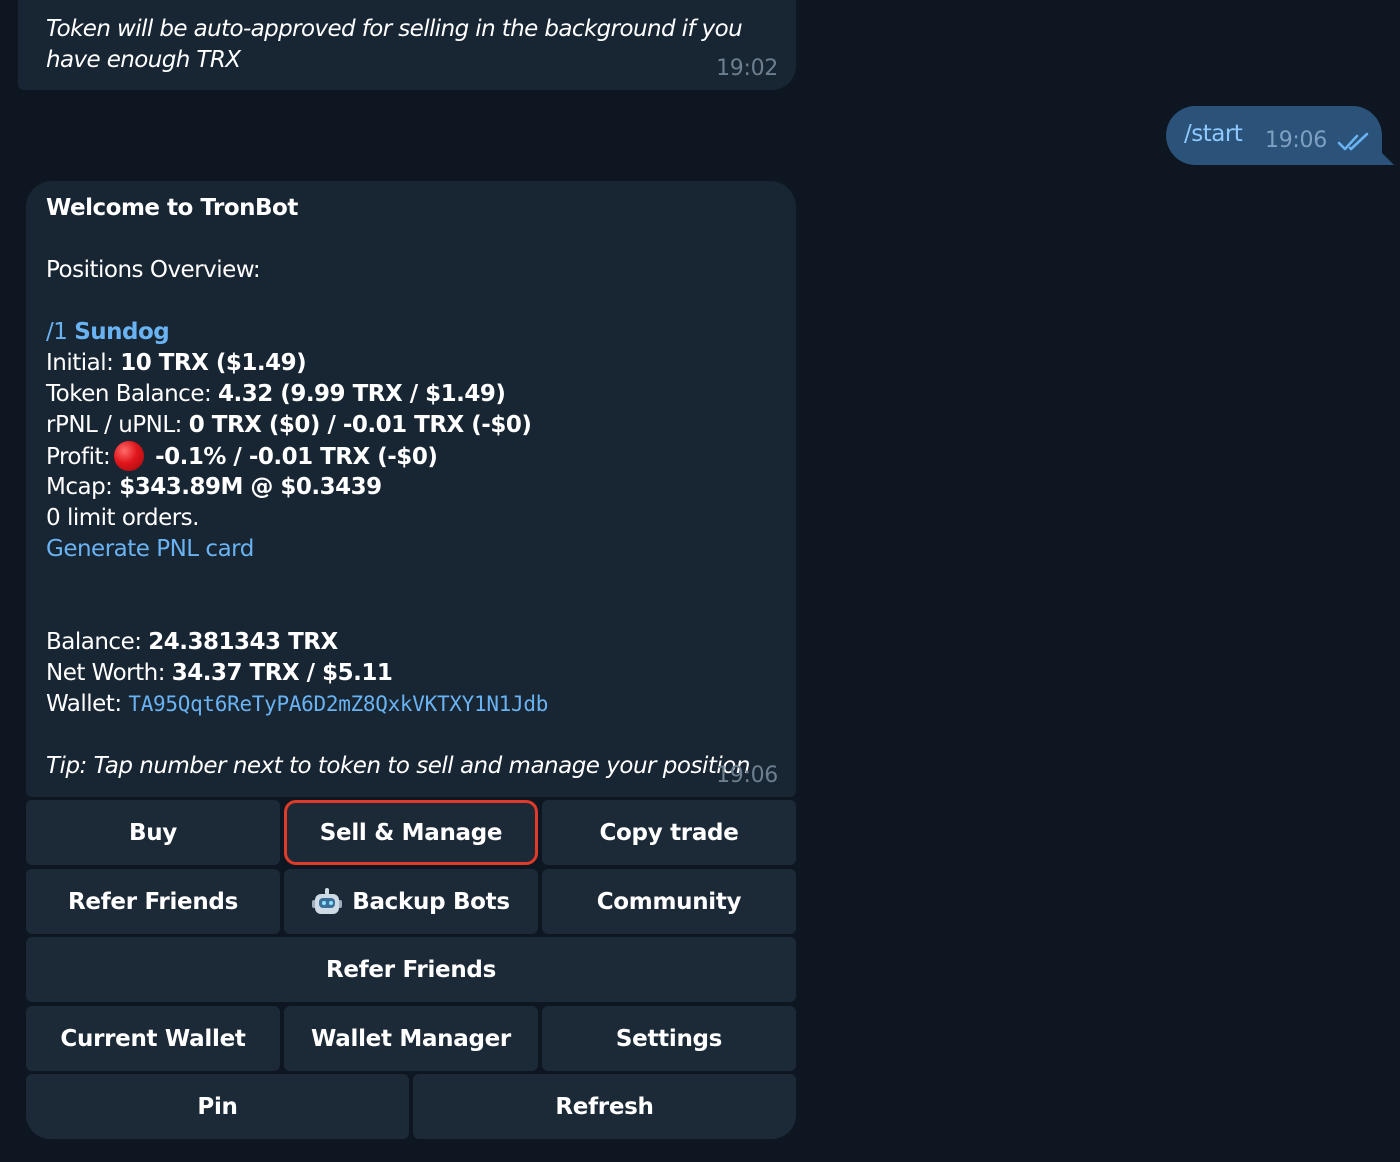 The image size is (1400, 1162). What do you see at coordinates (1213, 134) in the screenshot?
I see `start-command-link: /start` at bounding box center [1213, 134].